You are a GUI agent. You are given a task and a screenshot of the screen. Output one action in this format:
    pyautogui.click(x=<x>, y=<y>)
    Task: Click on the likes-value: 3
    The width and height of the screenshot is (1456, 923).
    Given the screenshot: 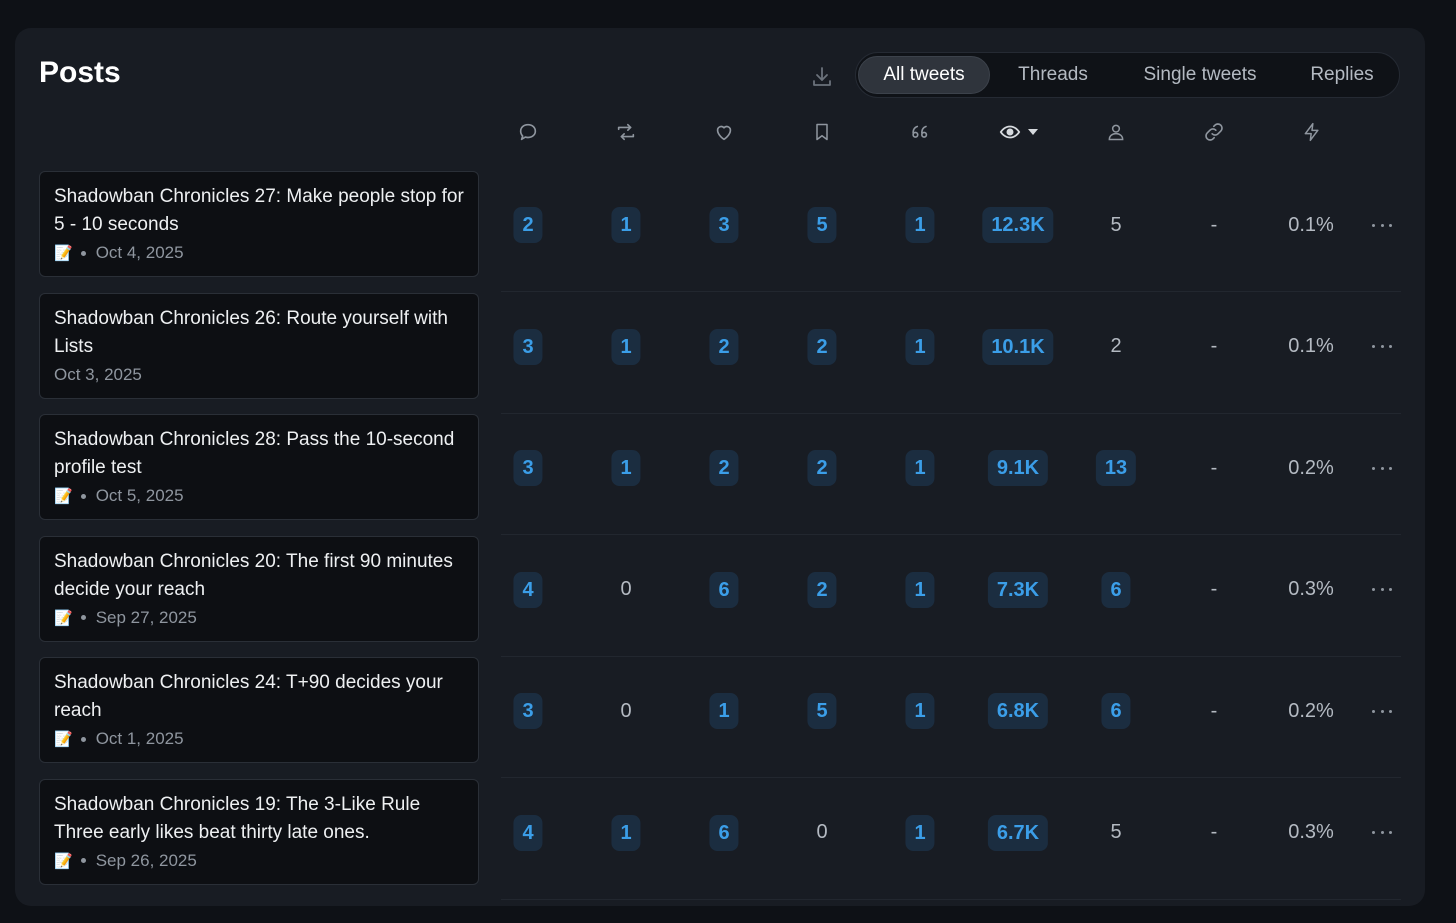 What is the action you would take?
    pyautogui.click(x=724, y=225)
    